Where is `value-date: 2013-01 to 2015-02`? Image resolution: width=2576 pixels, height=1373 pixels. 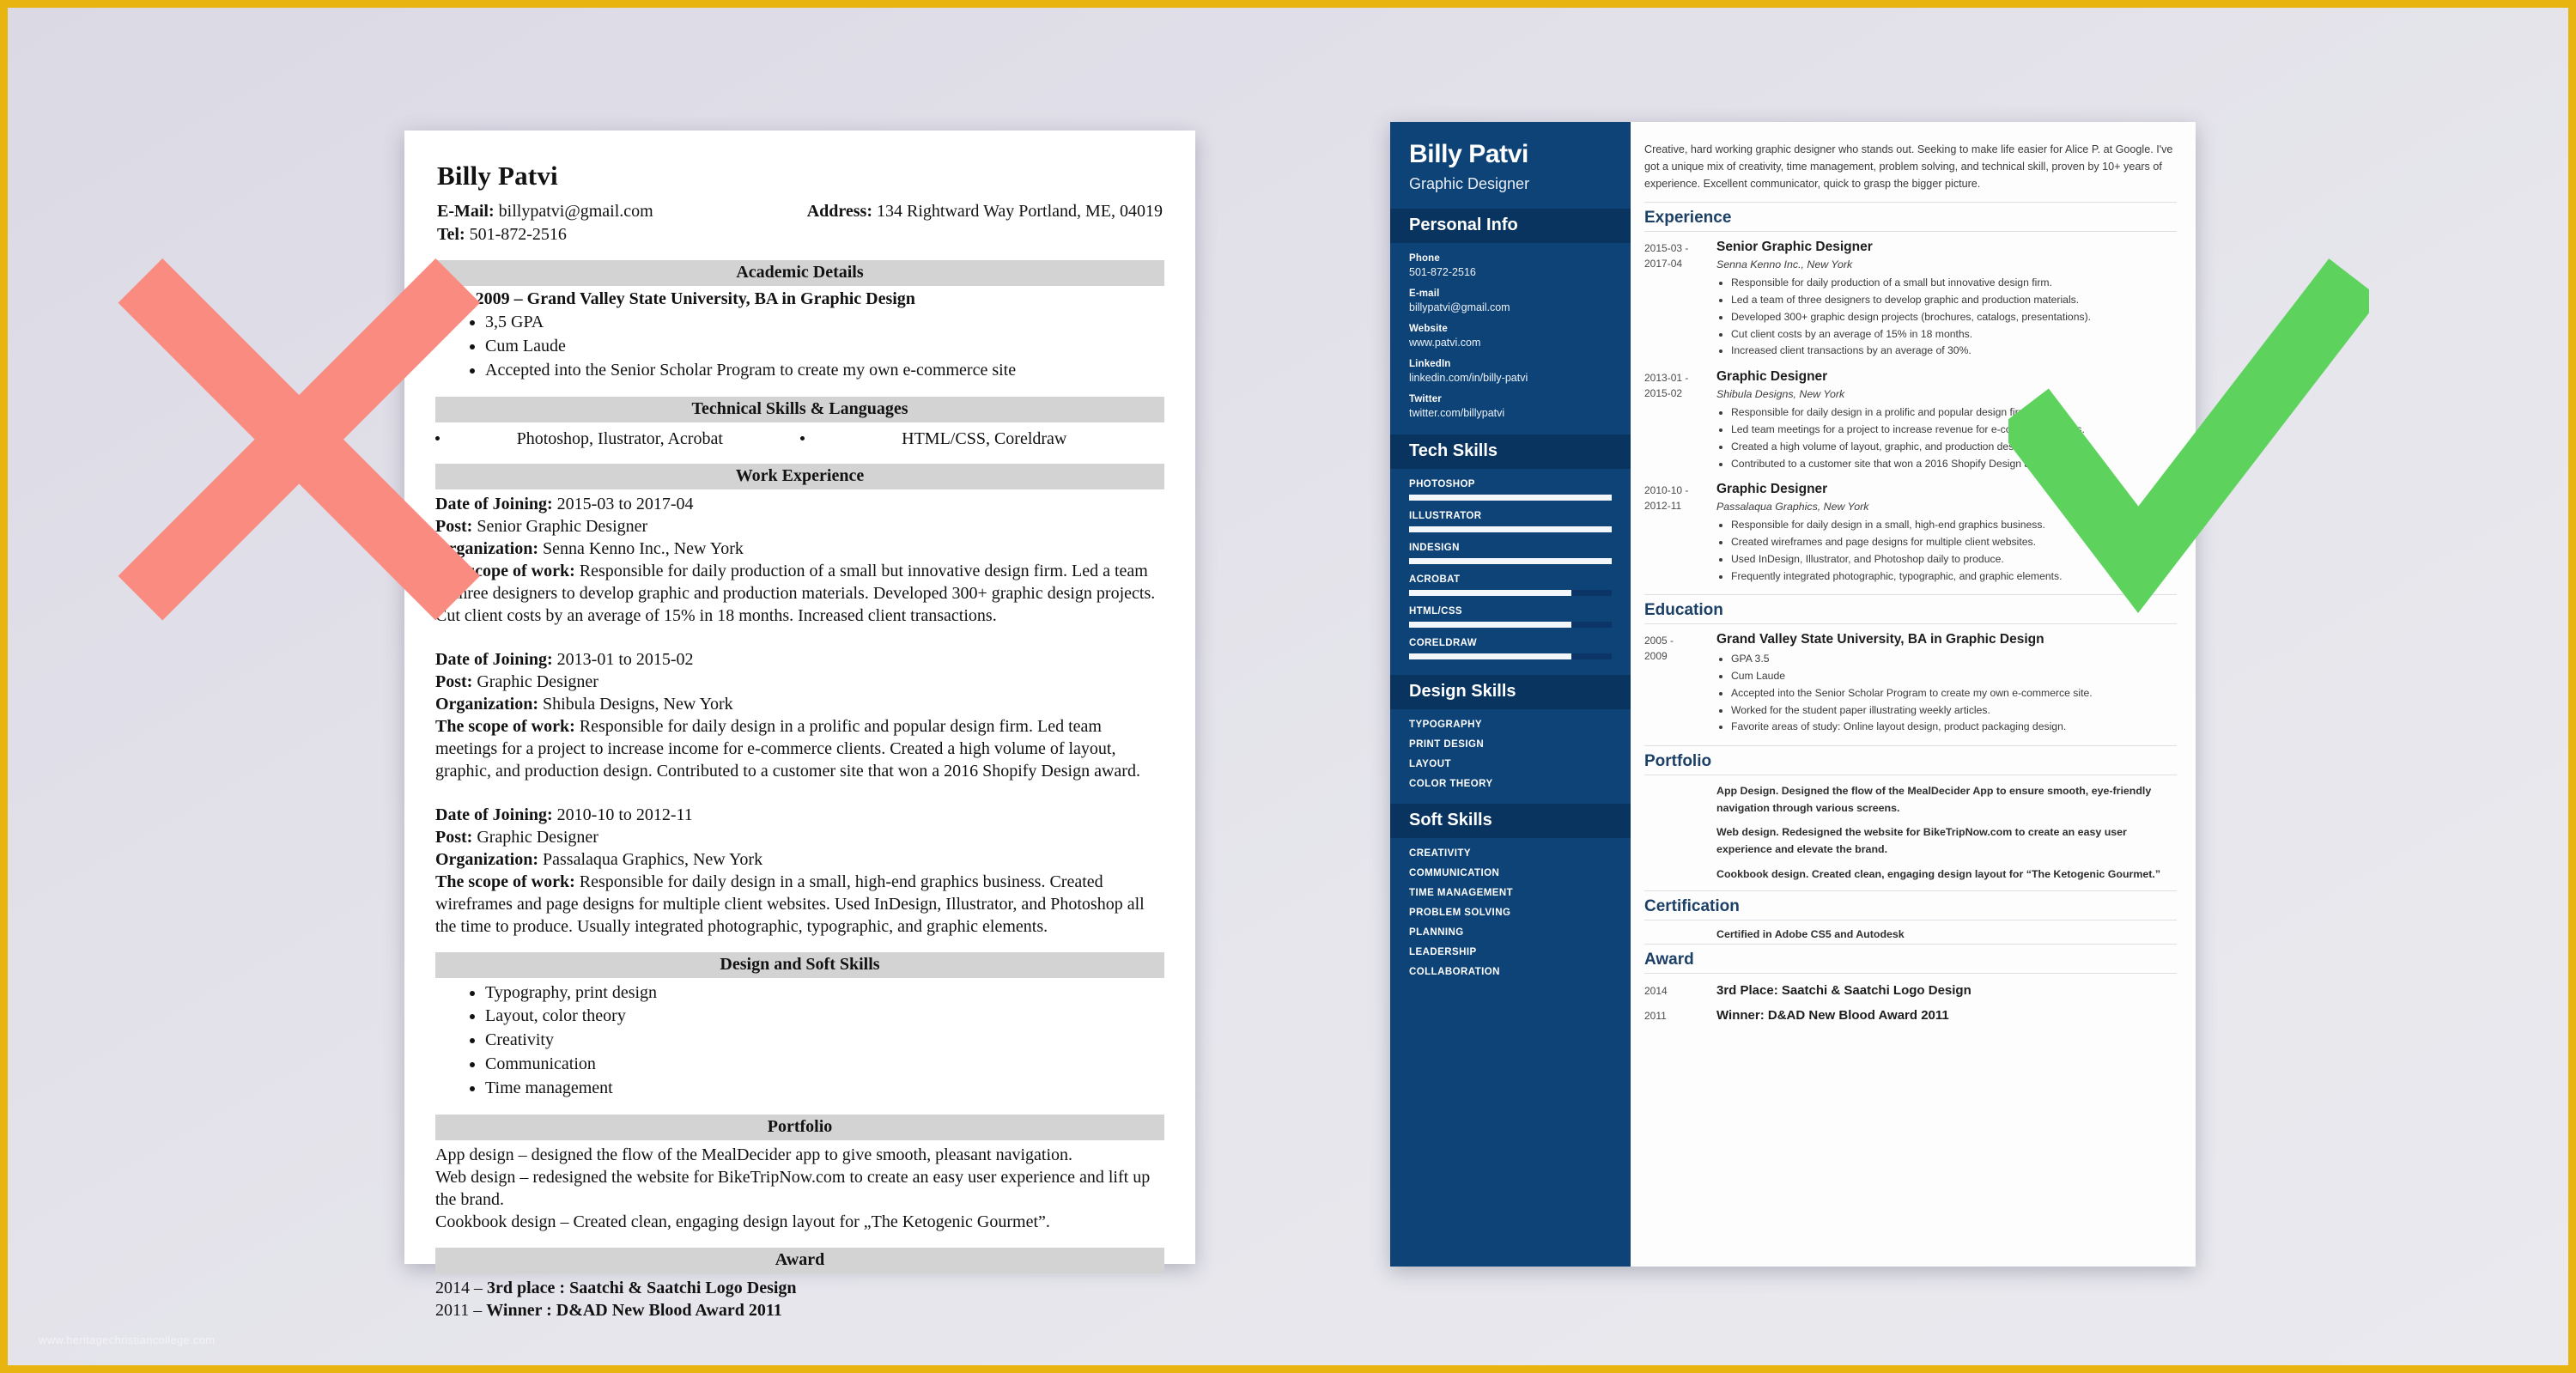
value-date: 2013-01 to 2015-02 is located at coordinates (625, 659).